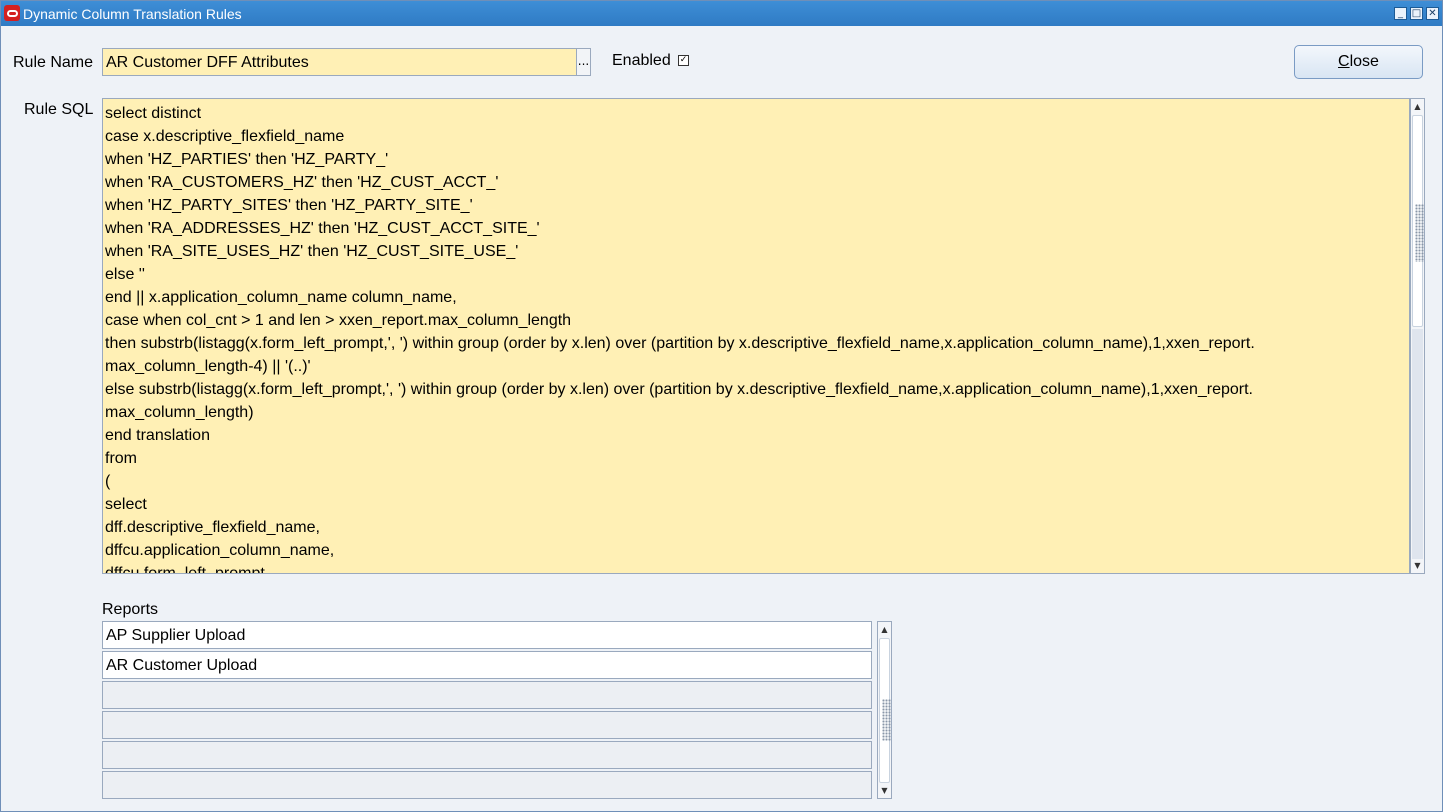 Image resolution: width=1443 pixels, height=812 pixels. What do you see at coordinates (153, 113) in the screenshot?
I see `sql-line: select distinct` at bounding box center [153, 113].